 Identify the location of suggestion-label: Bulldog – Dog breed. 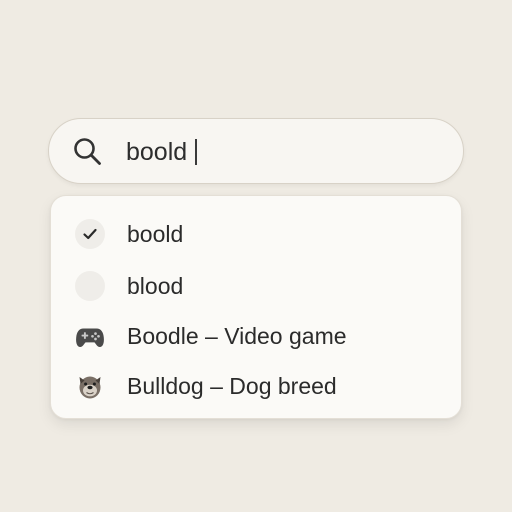
(232, 386).